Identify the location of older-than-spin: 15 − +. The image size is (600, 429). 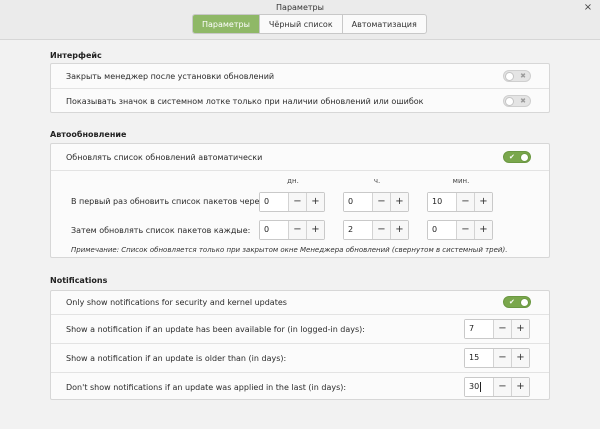
(497, 358).